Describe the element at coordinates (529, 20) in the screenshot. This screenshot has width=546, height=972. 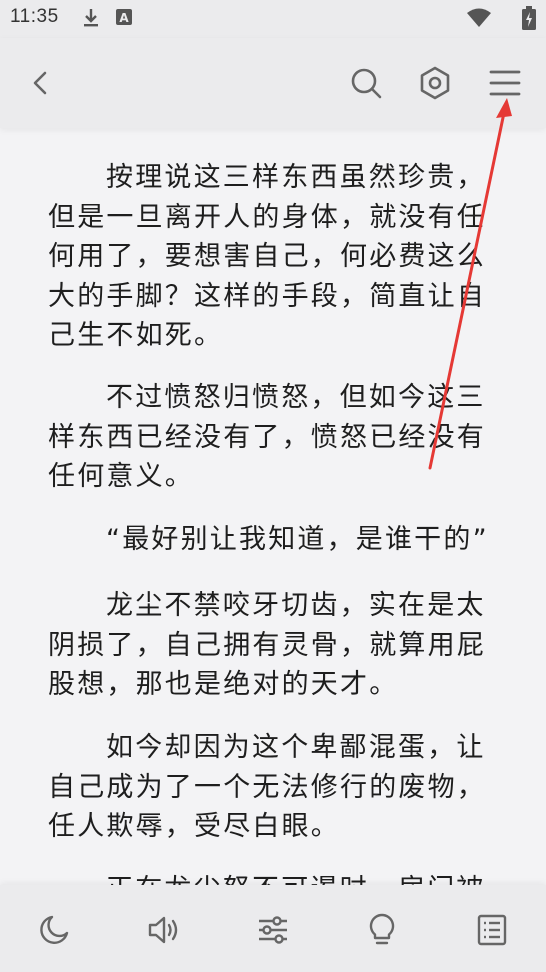
I see `battery-charging-icon` at that location.